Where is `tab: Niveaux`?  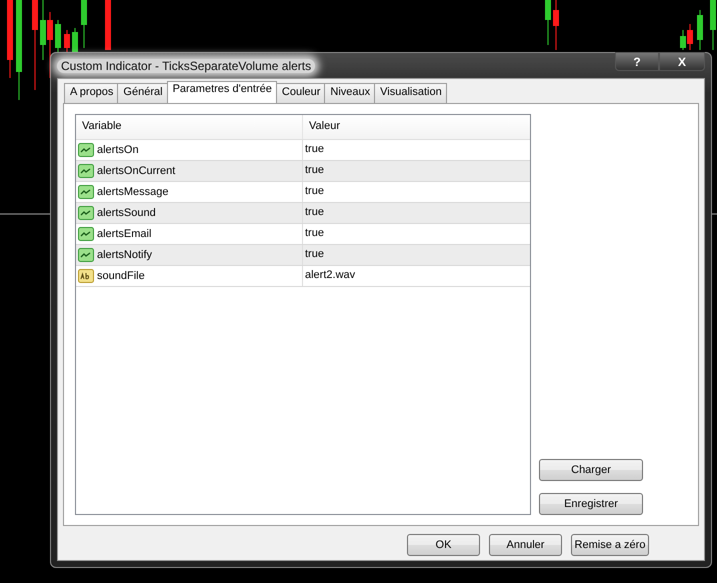
tab: Niveaux is located at coordinates (350, 93).